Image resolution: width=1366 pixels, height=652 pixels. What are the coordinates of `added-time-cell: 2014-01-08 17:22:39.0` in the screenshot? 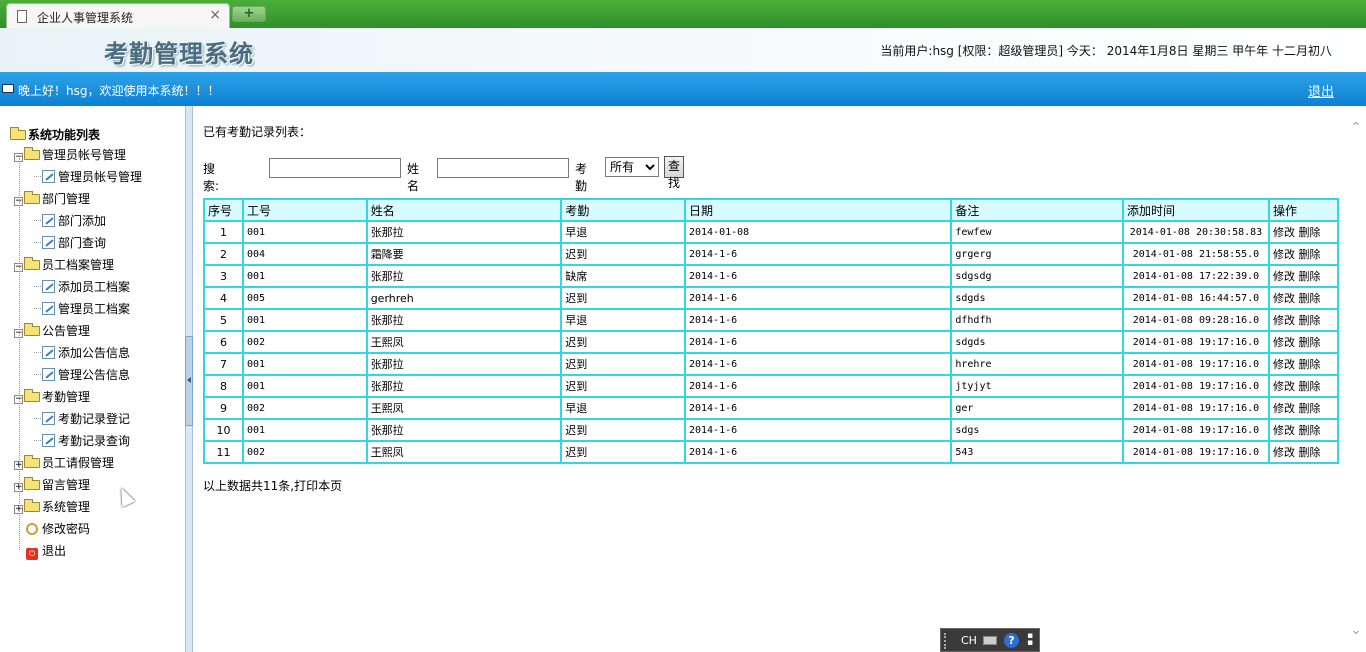 It's located at (1195, 276).